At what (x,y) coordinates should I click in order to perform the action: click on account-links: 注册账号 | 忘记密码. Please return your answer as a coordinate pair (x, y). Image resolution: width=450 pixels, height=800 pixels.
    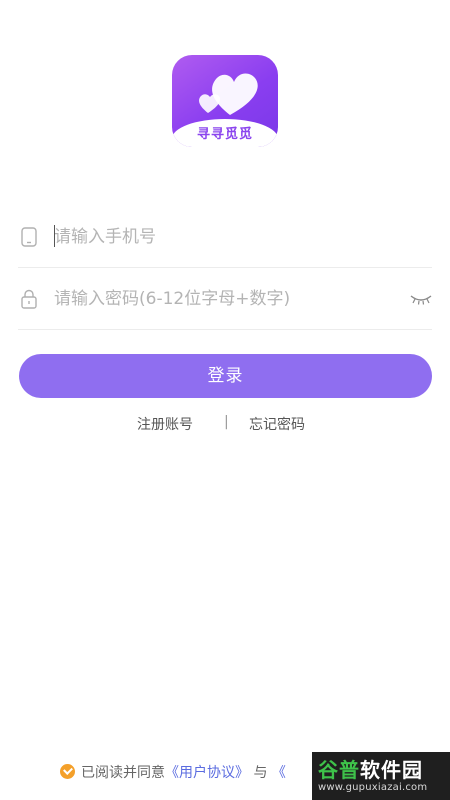
    Looking at the image, I should click on (225, 424).